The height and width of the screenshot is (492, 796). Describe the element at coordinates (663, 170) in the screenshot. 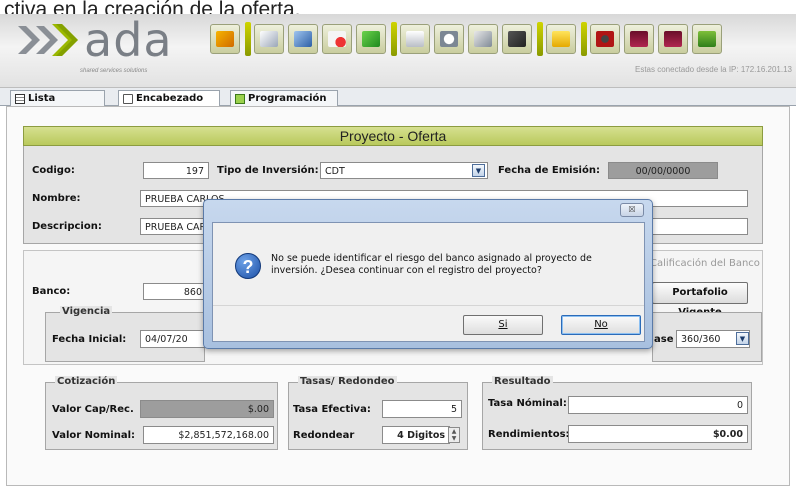

I see `fecha-emision-field: 00/00/0000` at that location.